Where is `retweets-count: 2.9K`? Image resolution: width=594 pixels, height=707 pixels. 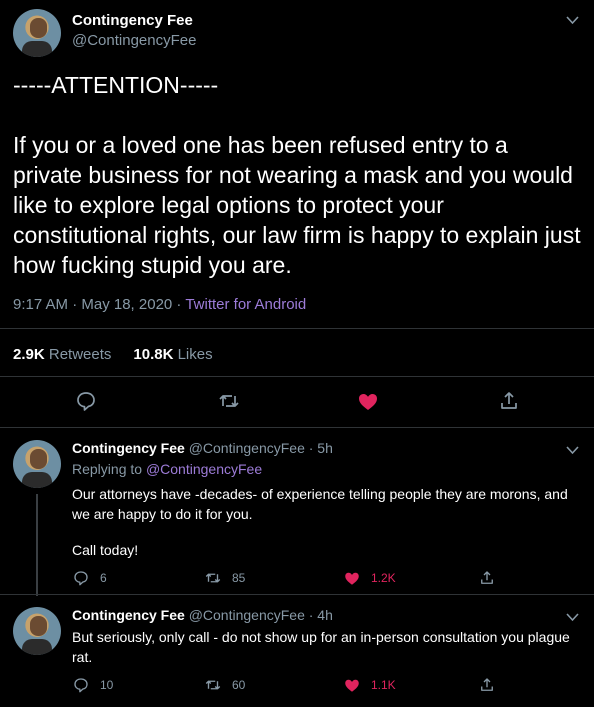 retweets-count: 2.9K is located at coordinates (29, 354).